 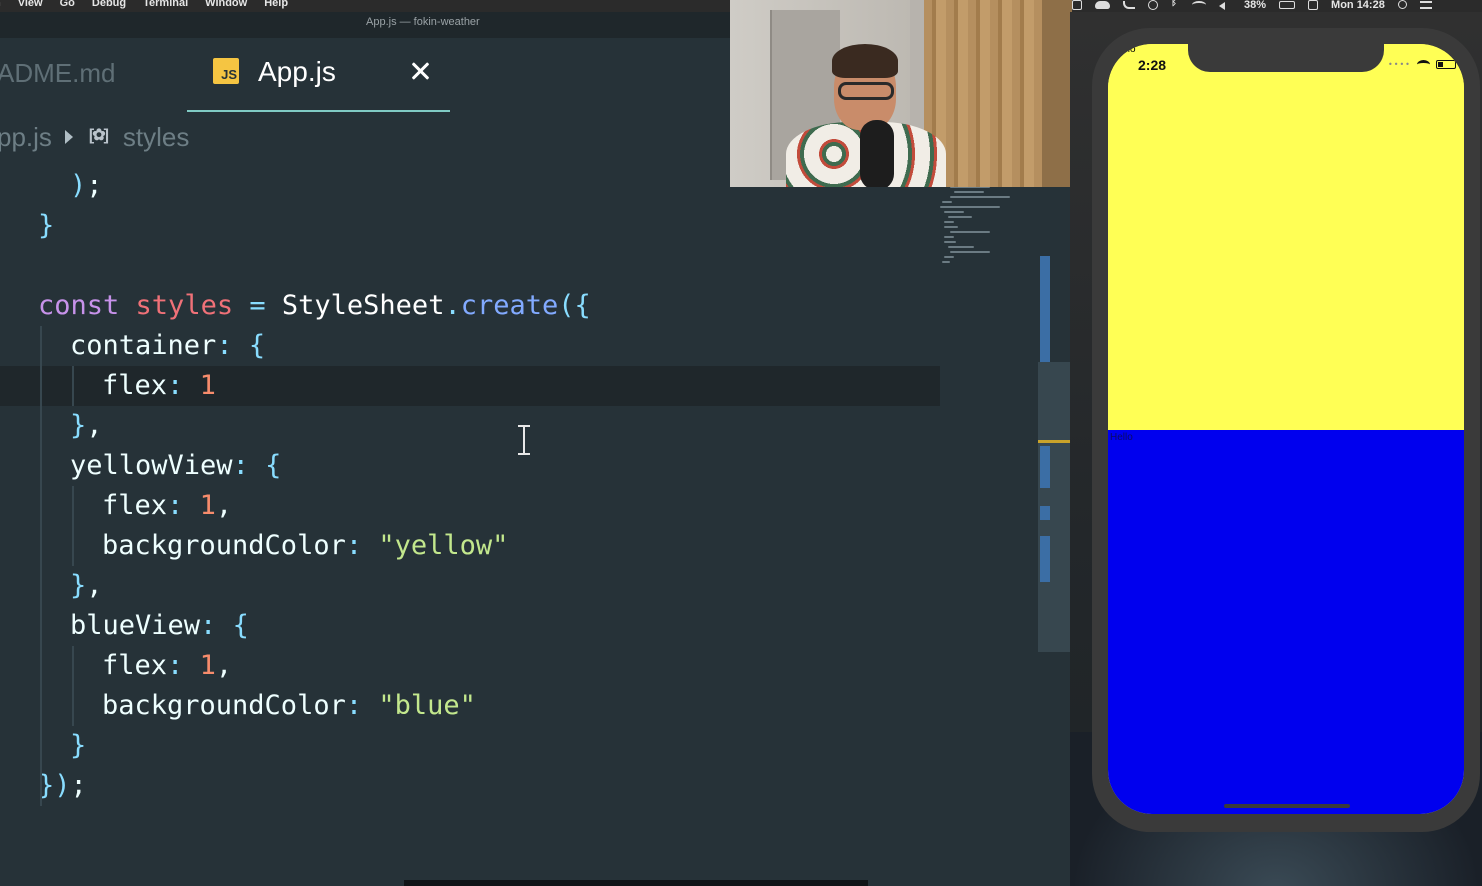 I want to click on text-cursor-icon, so click(x=524, y=440).